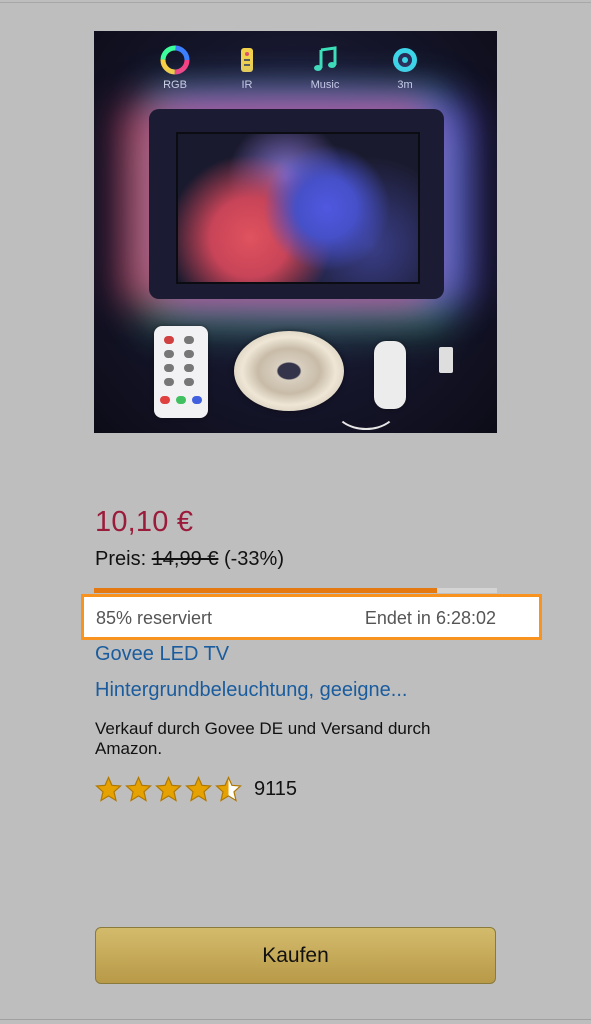 The height and width of the screenshot is (1024, 591). What do you see at coordinates (275, 789) in the screenshot?
I see `review-count: 9115` at bounding box center [275, 789].